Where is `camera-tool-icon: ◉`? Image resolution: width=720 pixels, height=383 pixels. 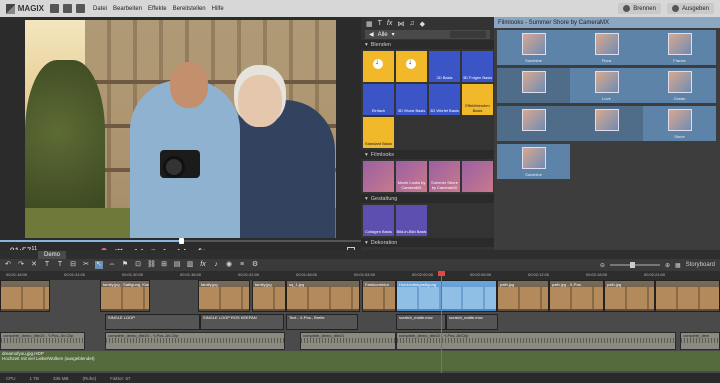 camera-tool-icon: ◉ is located at coordinates (229, 265).